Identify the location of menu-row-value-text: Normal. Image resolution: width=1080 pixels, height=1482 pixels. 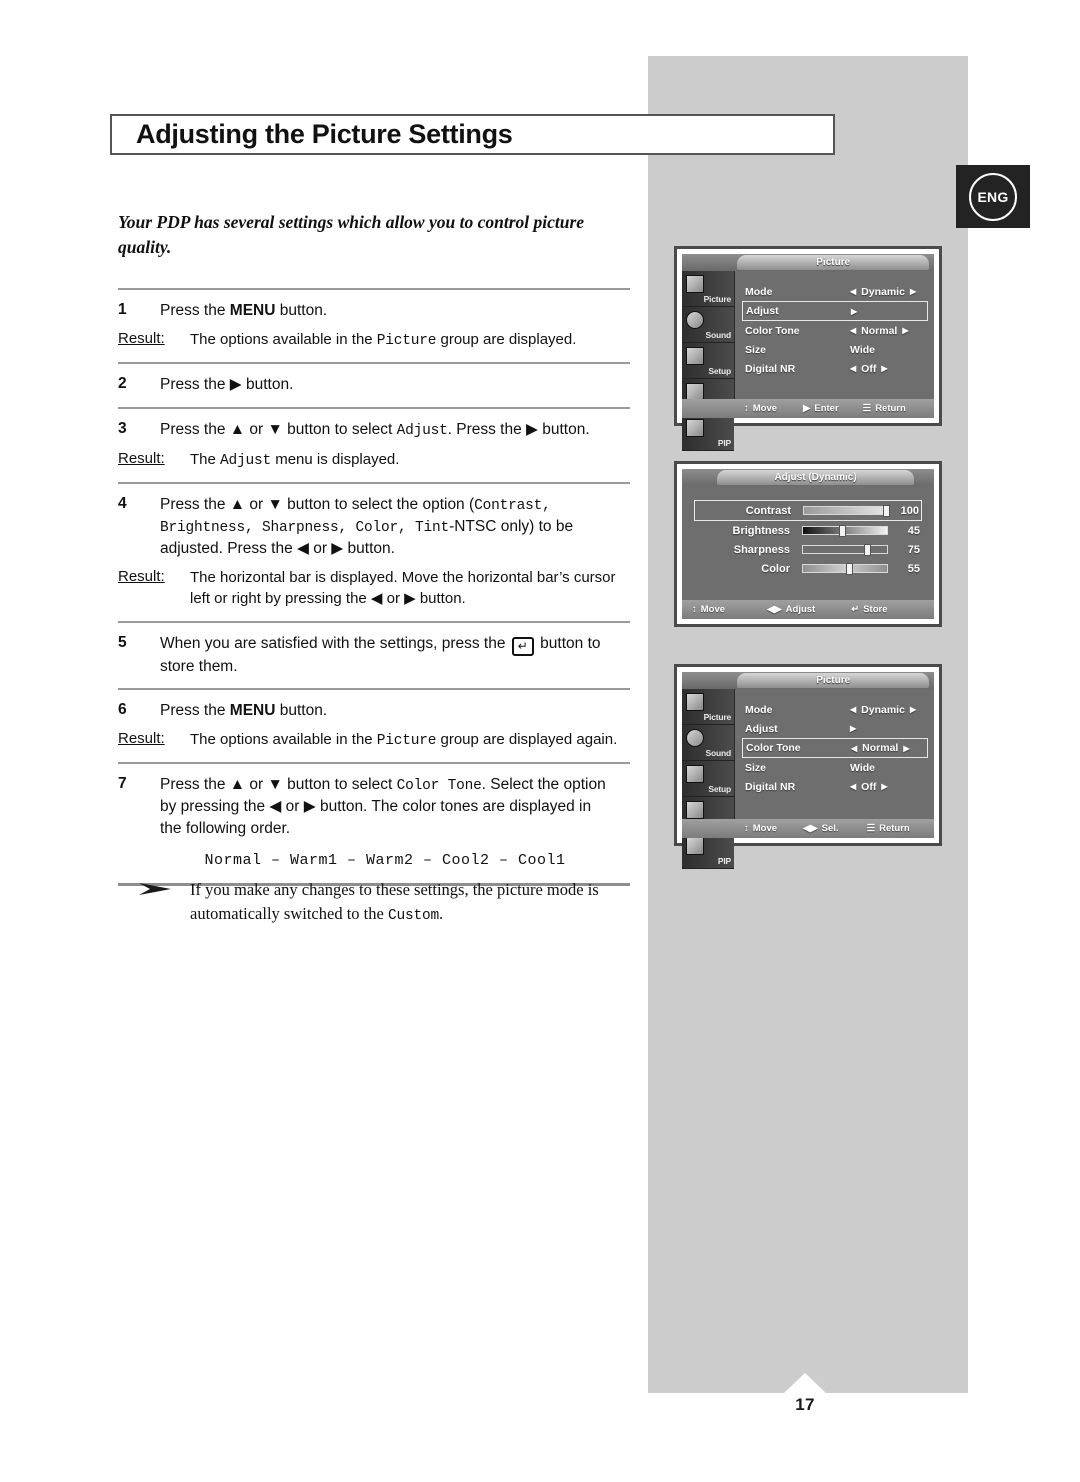
(880, 748).